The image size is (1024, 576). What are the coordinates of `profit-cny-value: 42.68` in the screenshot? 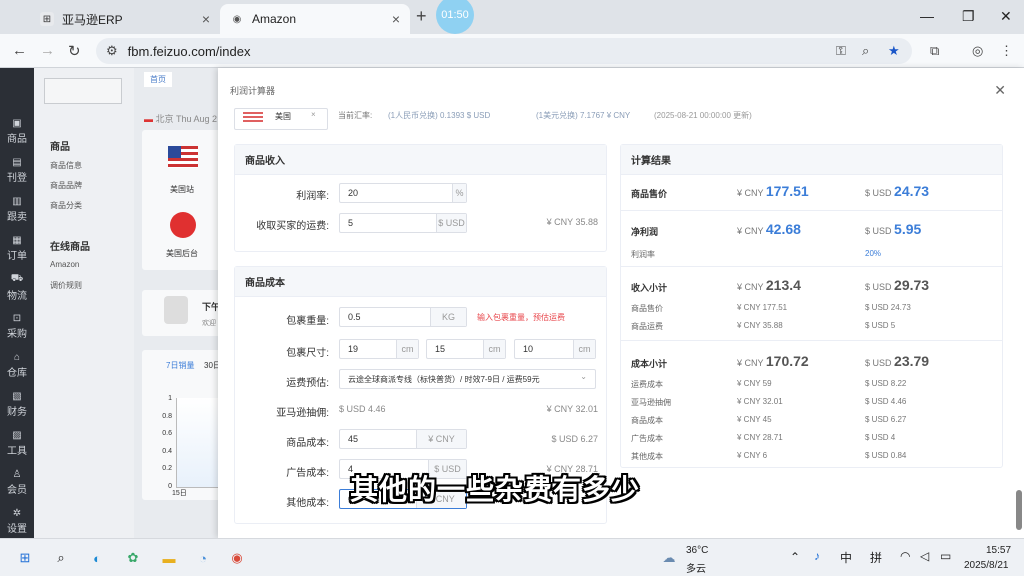 It's located at (783, 229).